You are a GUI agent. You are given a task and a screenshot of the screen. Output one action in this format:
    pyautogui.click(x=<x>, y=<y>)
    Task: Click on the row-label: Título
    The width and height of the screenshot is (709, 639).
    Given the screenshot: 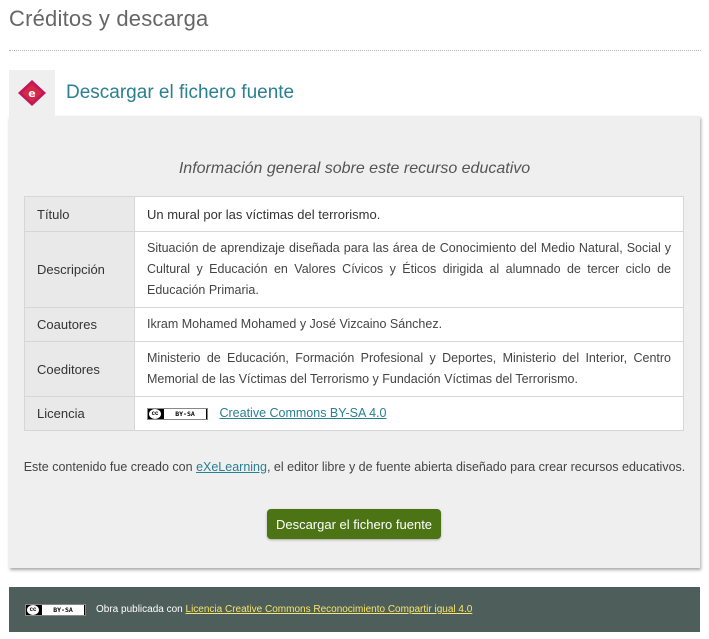 What is the action you would take?
    pyautogui.click(x=79, y=214)
    